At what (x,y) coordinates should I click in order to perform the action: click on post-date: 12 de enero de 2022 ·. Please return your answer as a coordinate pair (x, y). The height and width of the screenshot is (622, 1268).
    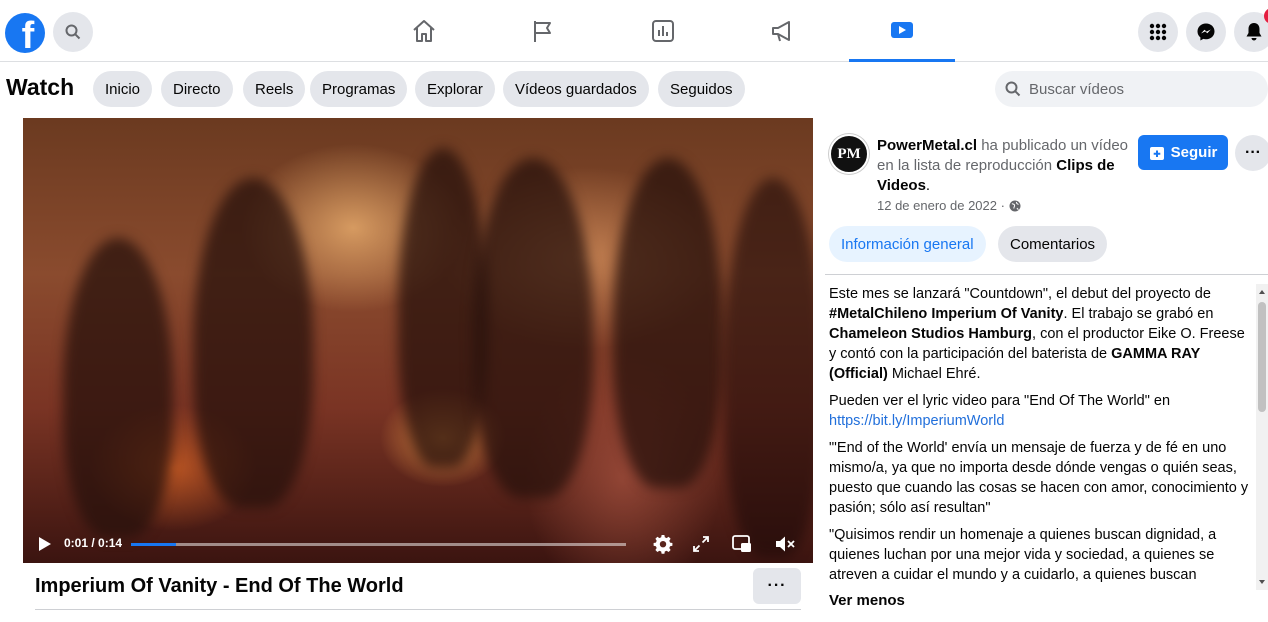
    Looking at the image, I should click on (949, 205).